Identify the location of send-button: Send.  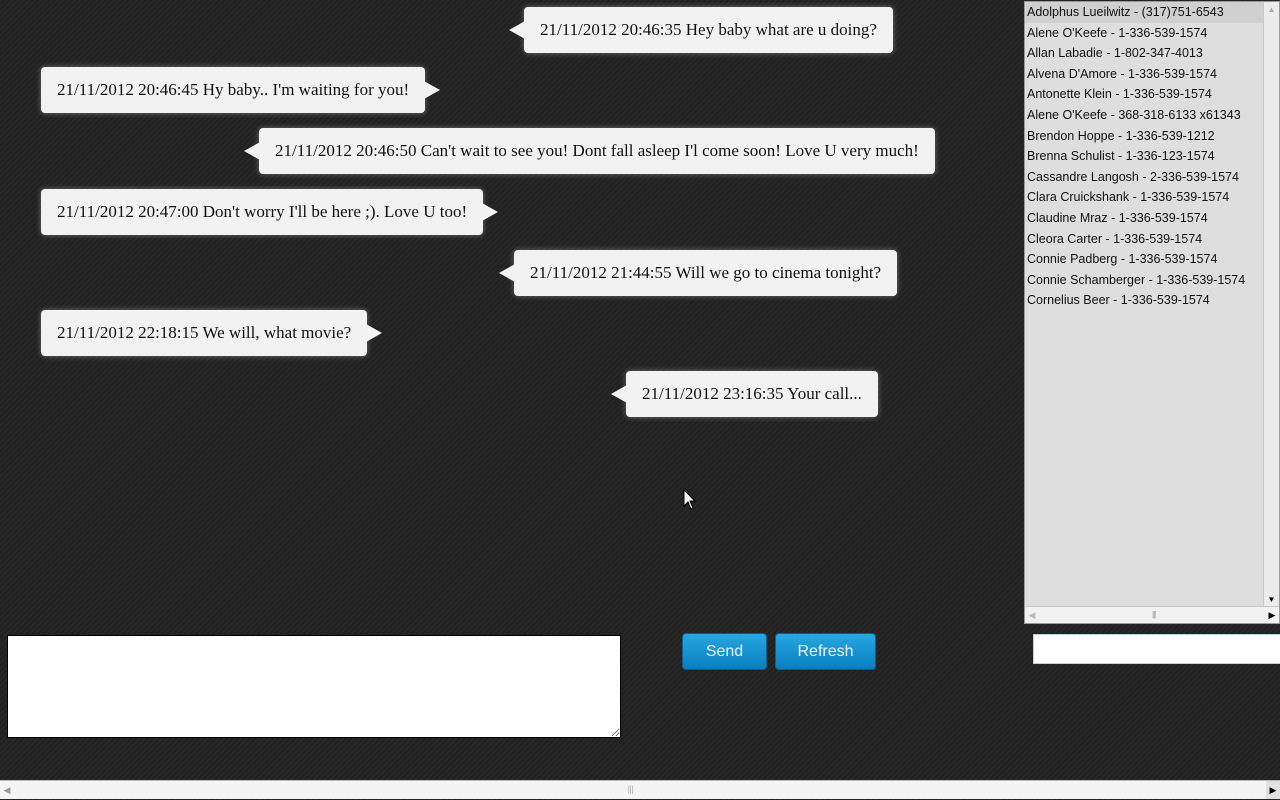
(724, 651).